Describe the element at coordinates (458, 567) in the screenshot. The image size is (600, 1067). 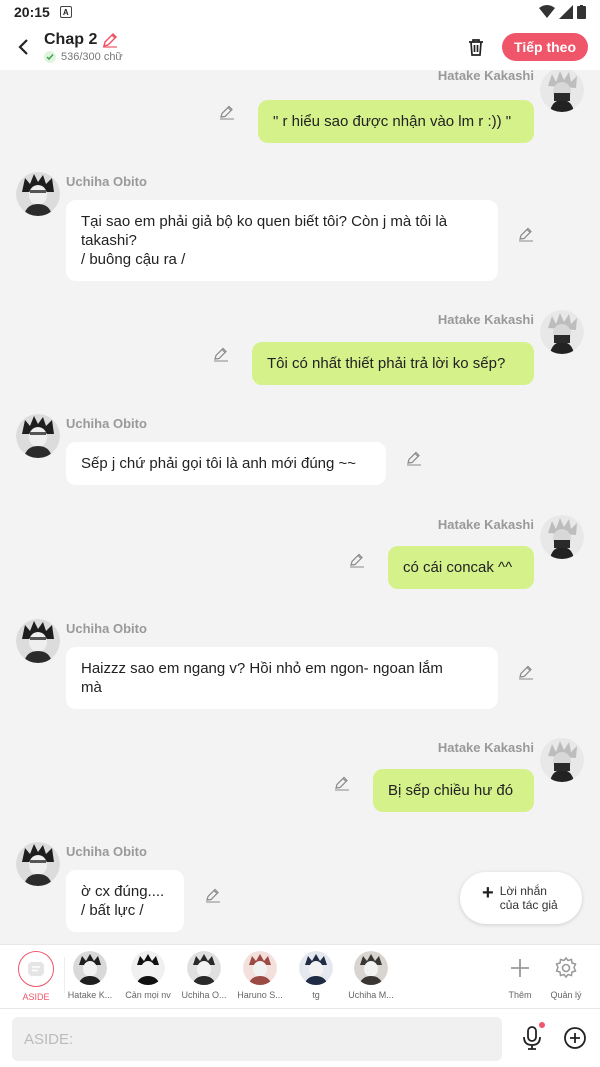
I see `message-line: có cái concak ^^` at that location.